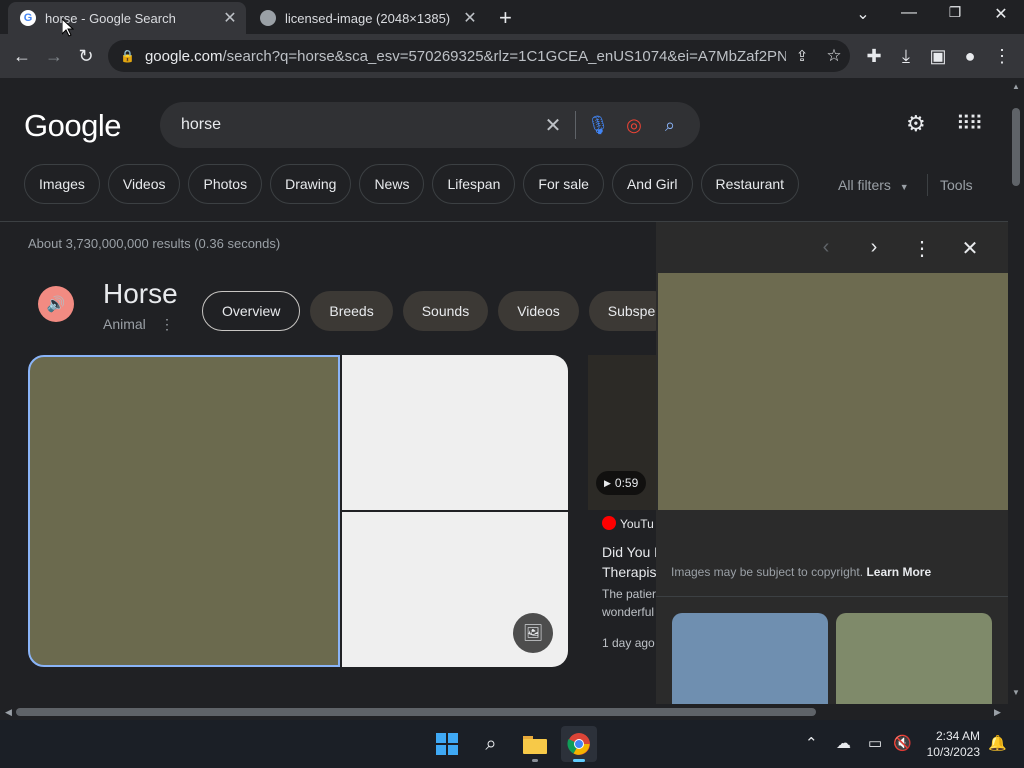 This screenshot has height=768, width=1024. What do you see at coordinates (28, 18) in the screenshot?
I see `google-favicon-icon: G` at bounding box center [28, 18].